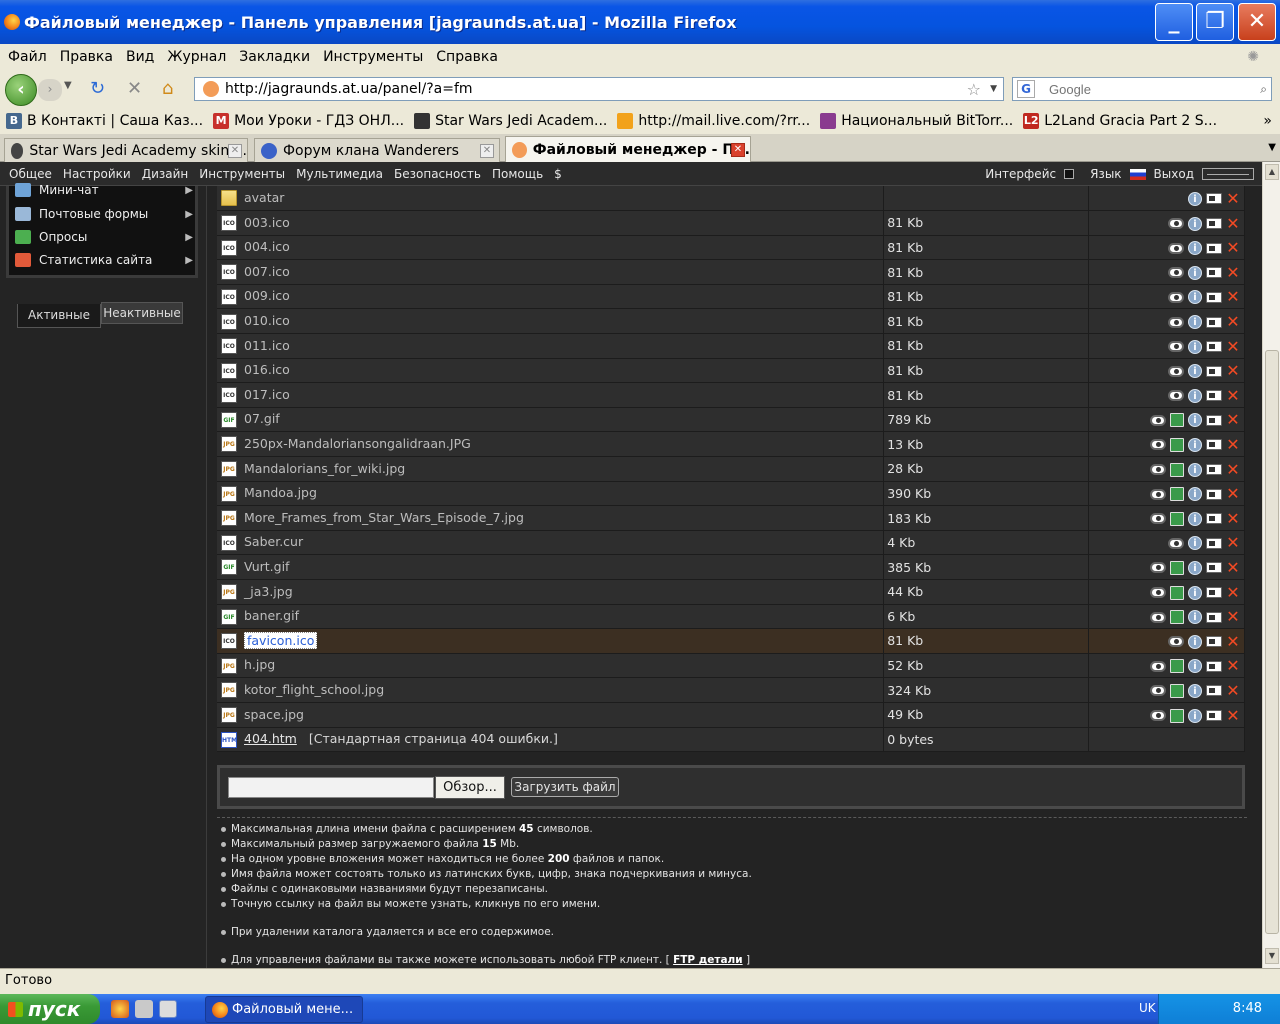 This screenshot has width=1280, height=1024. I want to click on panel-menu-security: Безопасность, so click(437, 174).